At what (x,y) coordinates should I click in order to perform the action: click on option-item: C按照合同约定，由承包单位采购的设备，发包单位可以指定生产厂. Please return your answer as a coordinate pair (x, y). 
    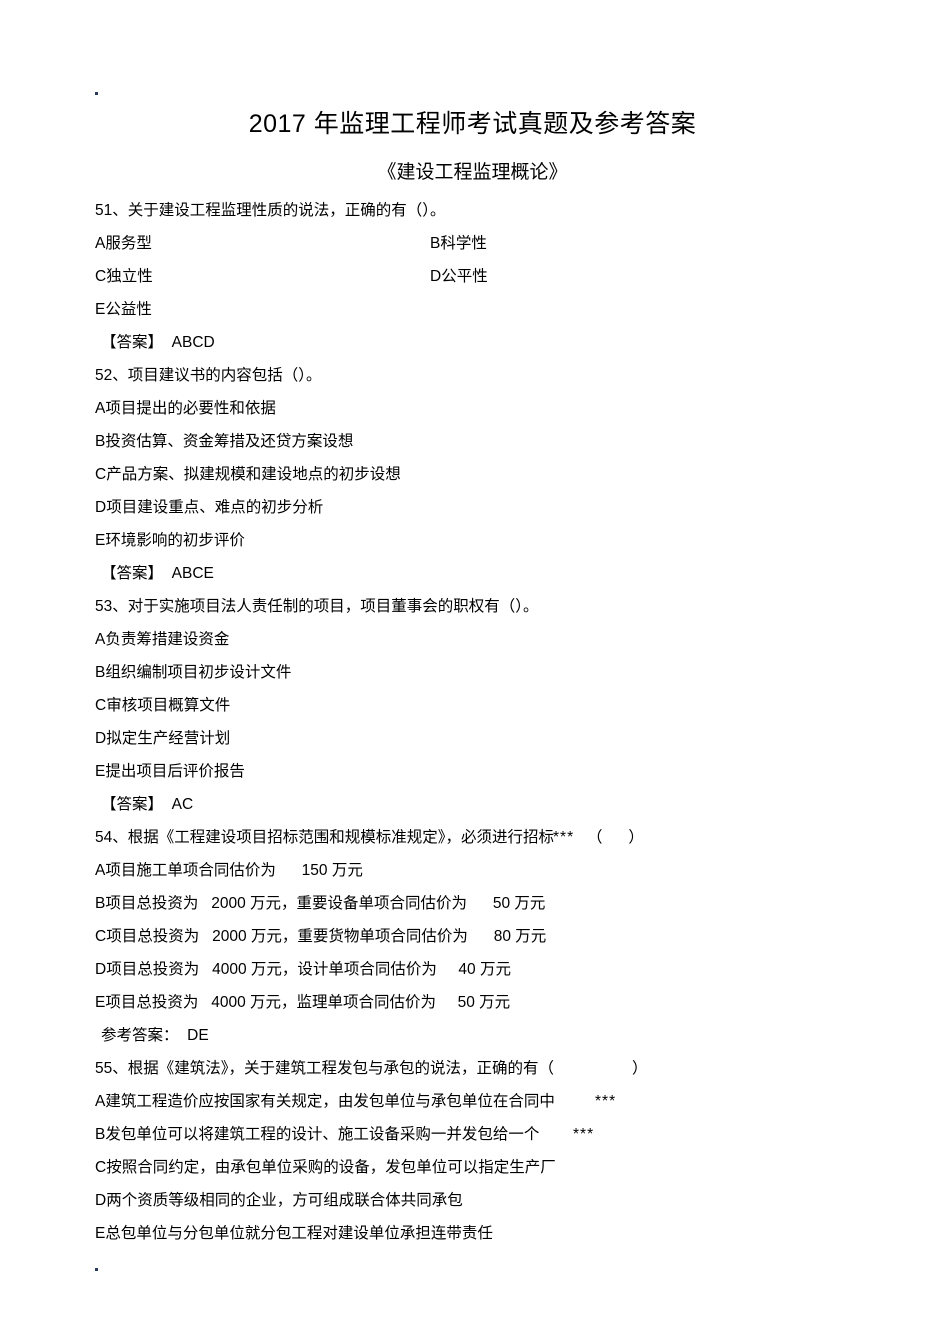
    Looking at the image, I should click on (325, 1167).